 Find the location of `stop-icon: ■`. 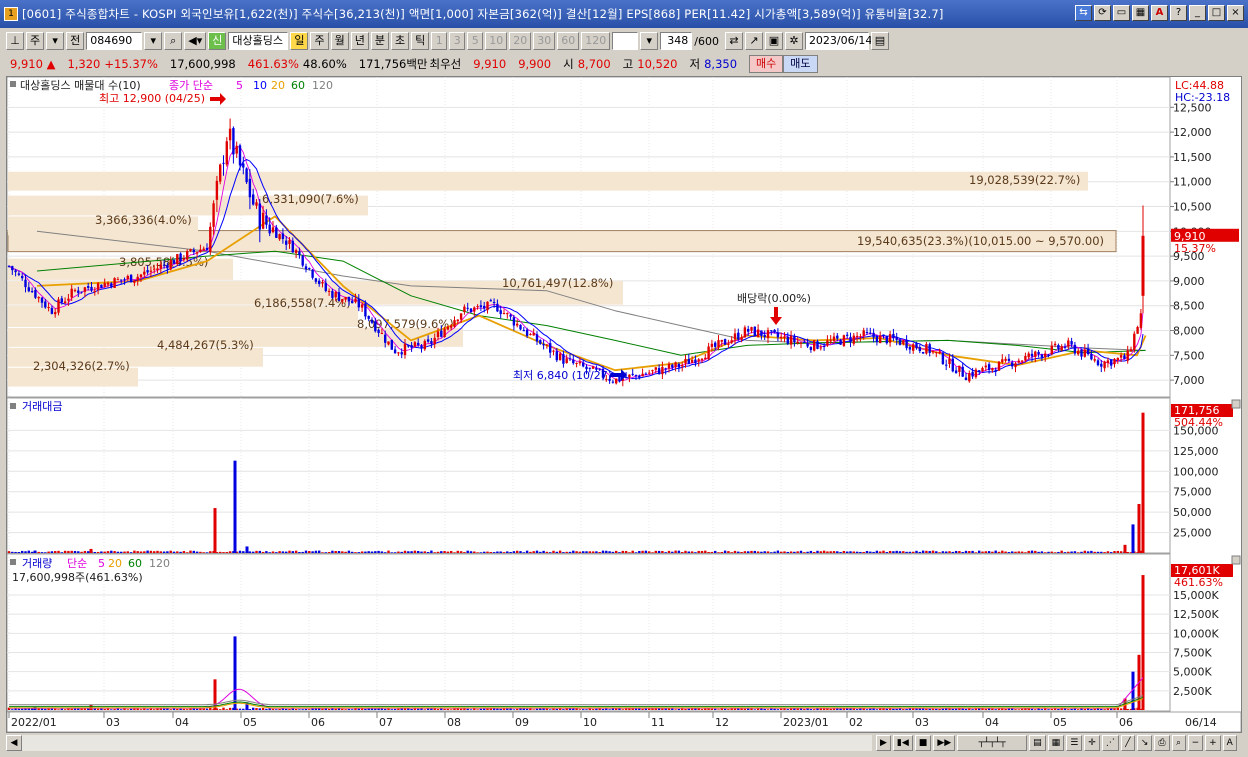

stop-icon: ■ is located at coordinates (923, 743).